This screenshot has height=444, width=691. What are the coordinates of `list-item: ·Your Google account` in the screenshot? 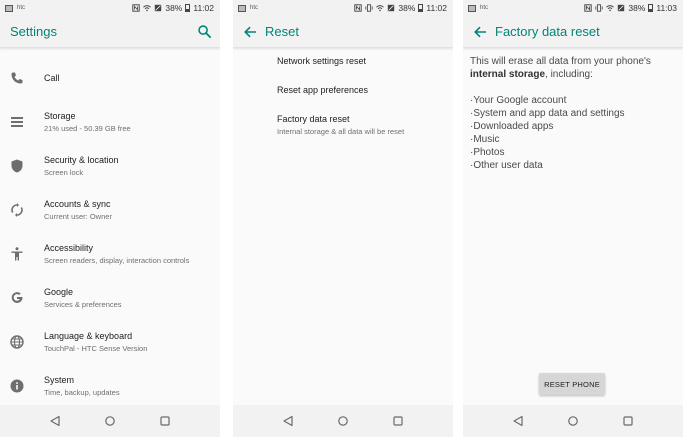 It's located at (518, 100).